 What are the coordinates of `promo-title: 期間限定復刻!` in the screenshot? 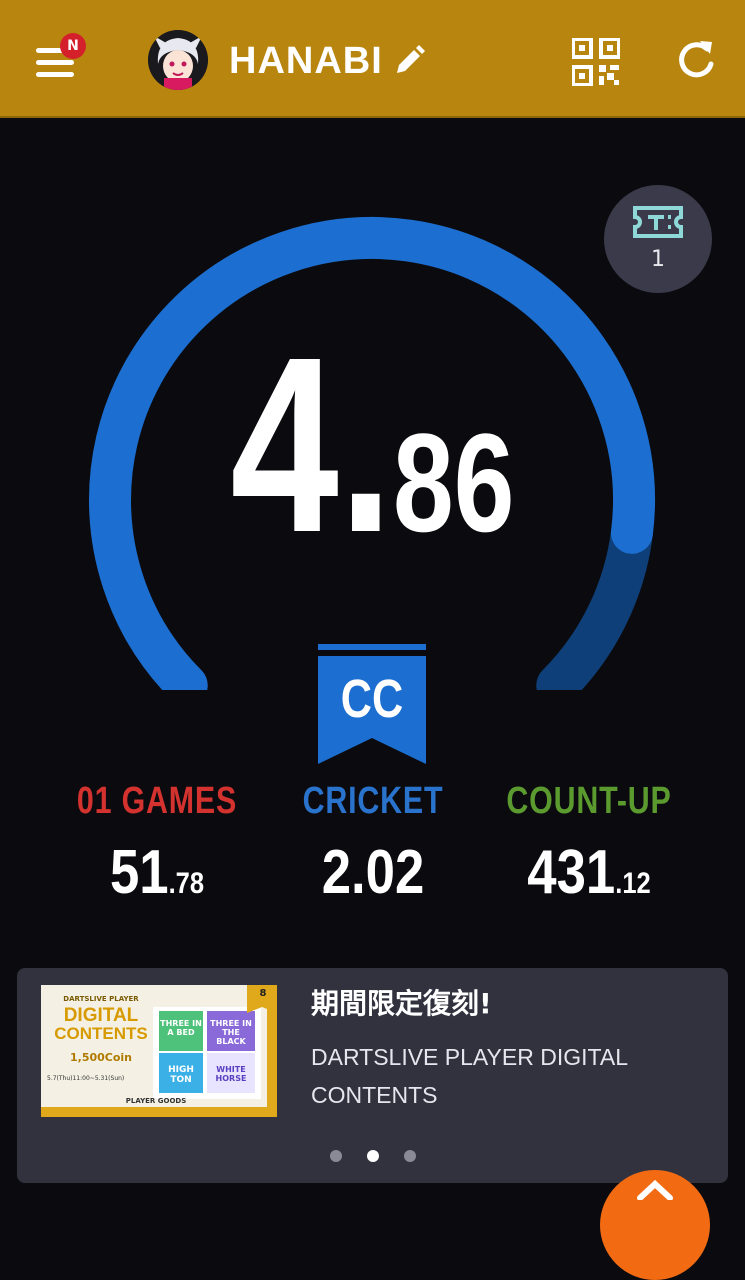 It's located at (401, 1003).